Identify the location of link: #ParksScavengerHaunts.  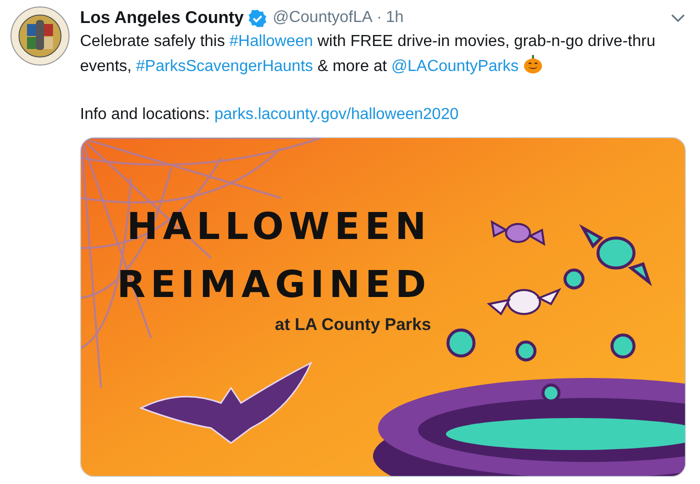
(225, 66).